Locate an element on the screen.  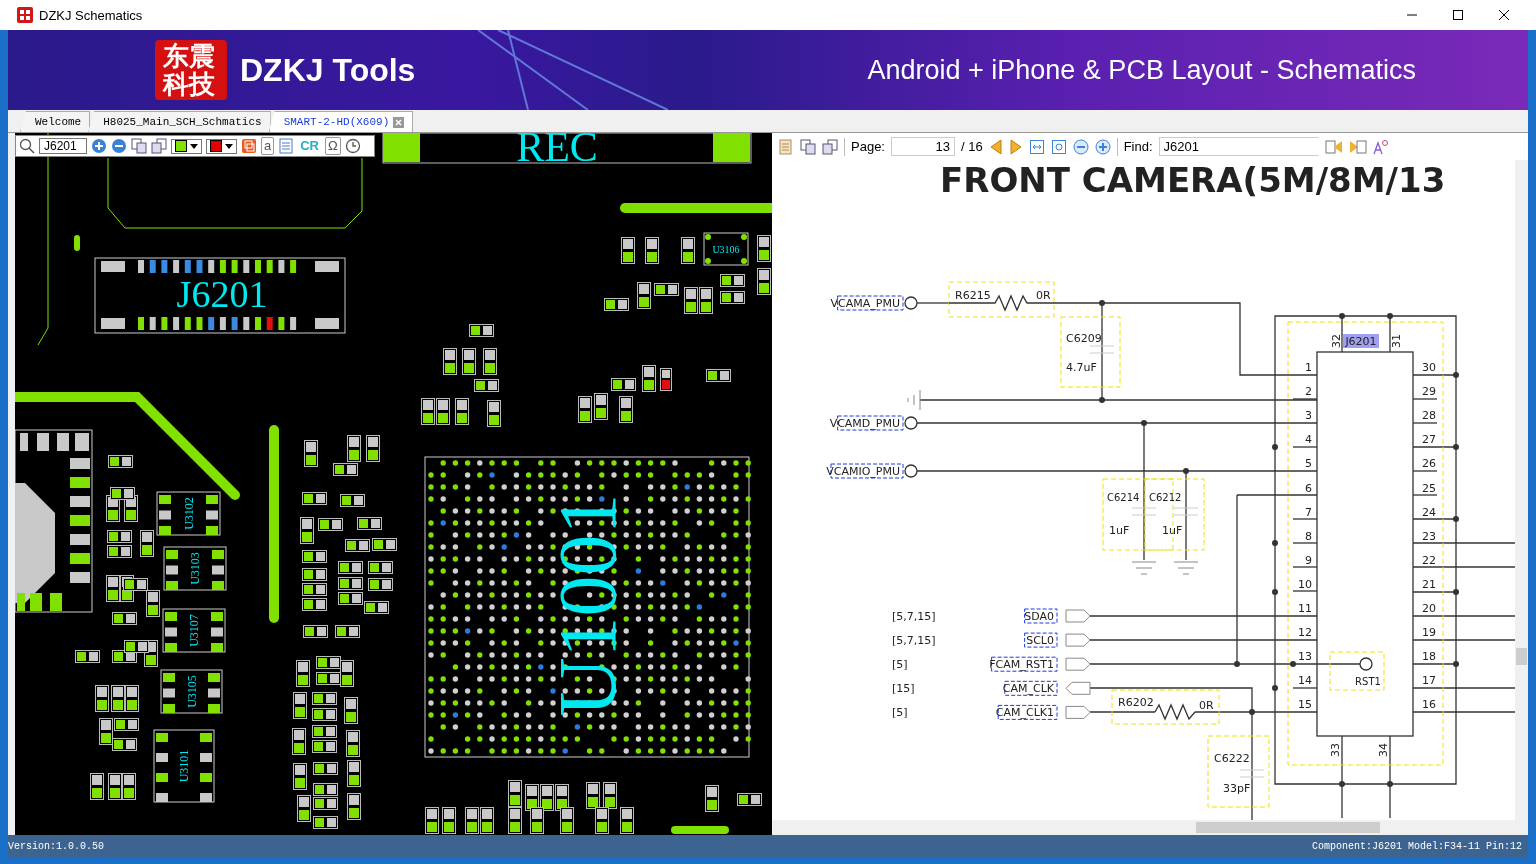
part-reference: R6202 is located at coordinates (1136, 702).